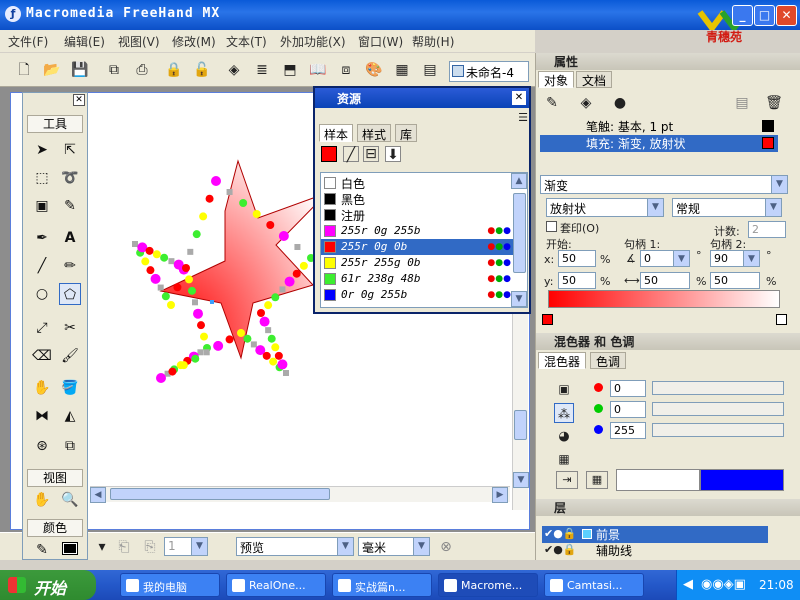  What do you see at coordinates (170, 585) in the screenshot?
I see `task-my-computer: 我的电脑` at bounding box center [170, 585].